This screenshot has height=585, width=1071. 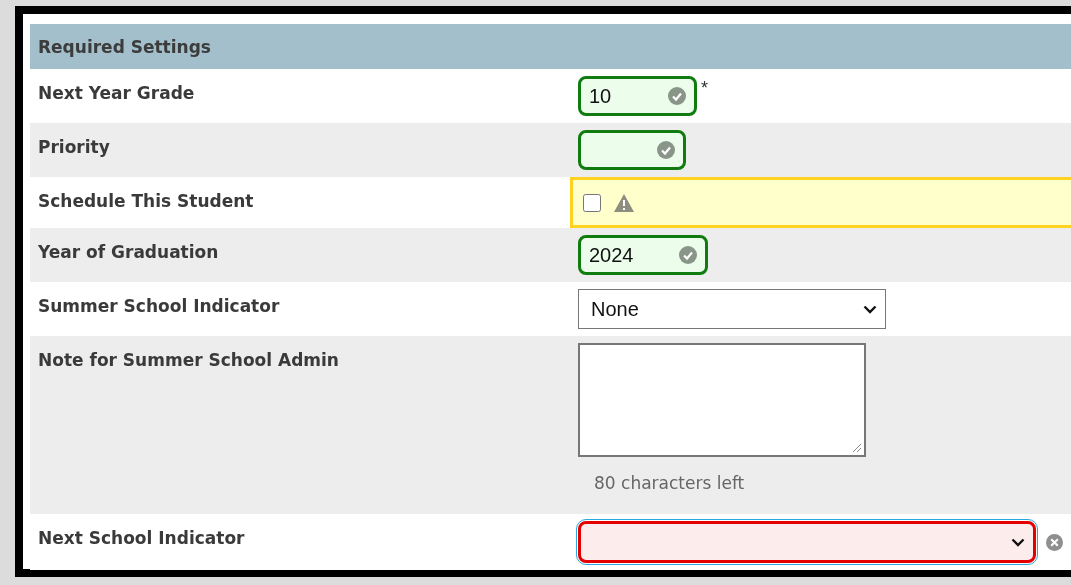 What do you see at coordinates (722, 400) in the screenshot?
I see `text-area` at bounding box center [722, 400].